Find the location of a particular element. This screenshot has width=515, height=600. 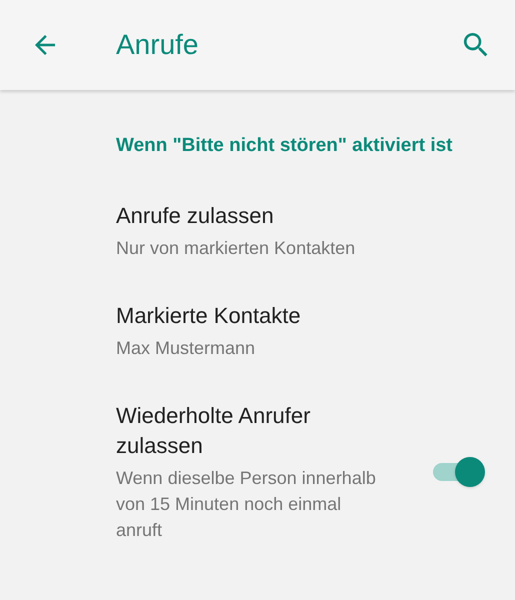

item-title: Wiederholte Anrufer zulassen is located at coordinates (214, 431).